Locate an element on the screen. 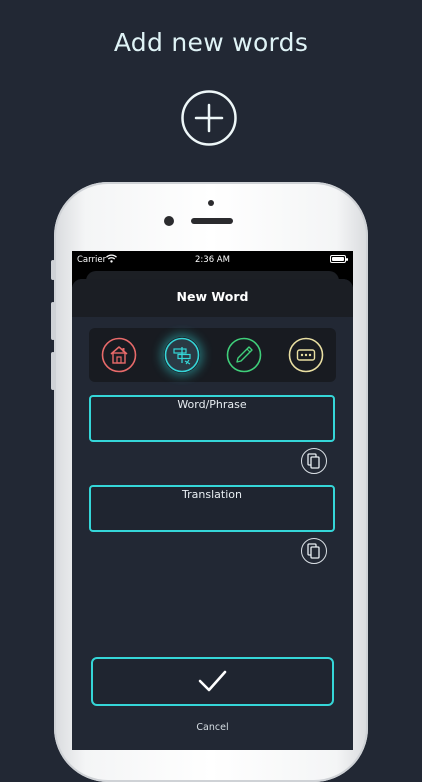 The height and width of the screenshot is (782, 422). word-phrase-label: Word/Phrase is located at coordinates (212, 404).